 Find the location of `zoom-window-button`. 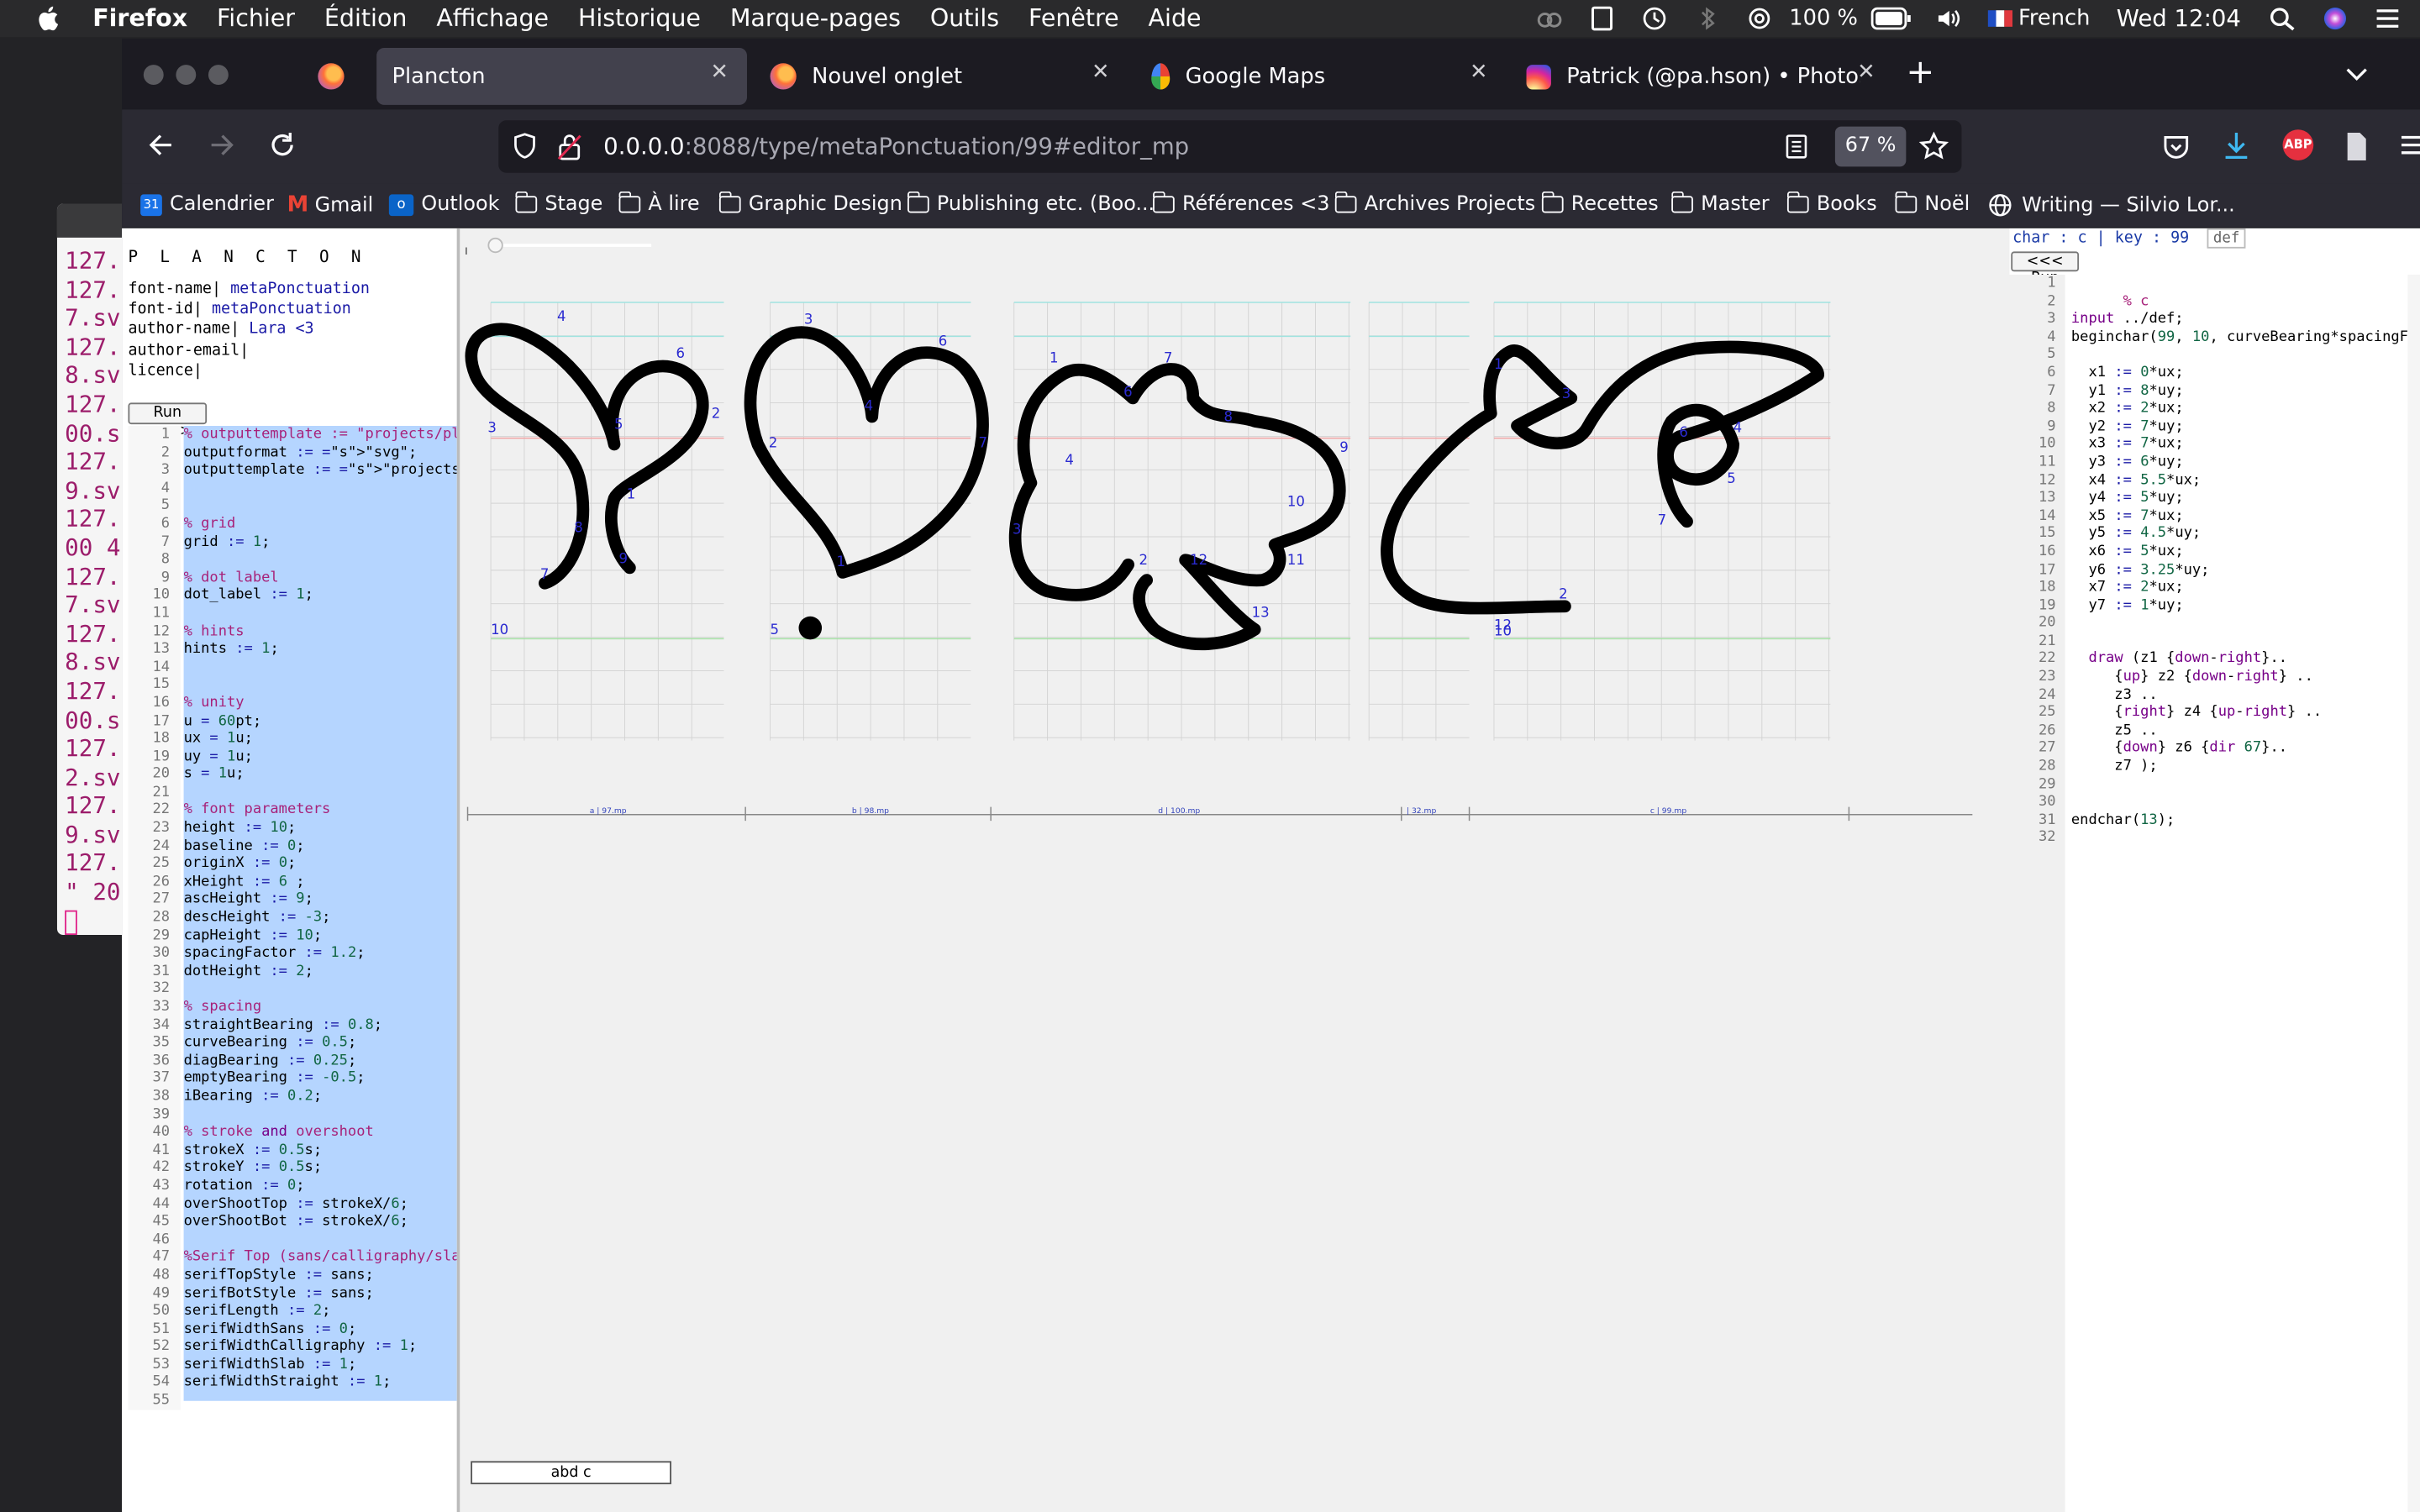

zoom-window-button is located at coordinates (218, 75).